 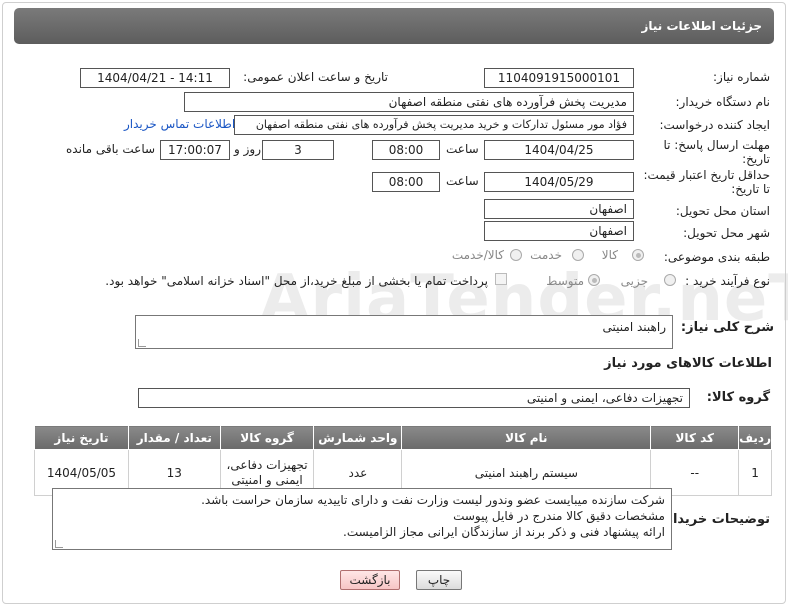 What do you see at coordinates (565, 281) in the screenshot?
I see `process-option-medium: متوسط` at bounding box center [565, 281].